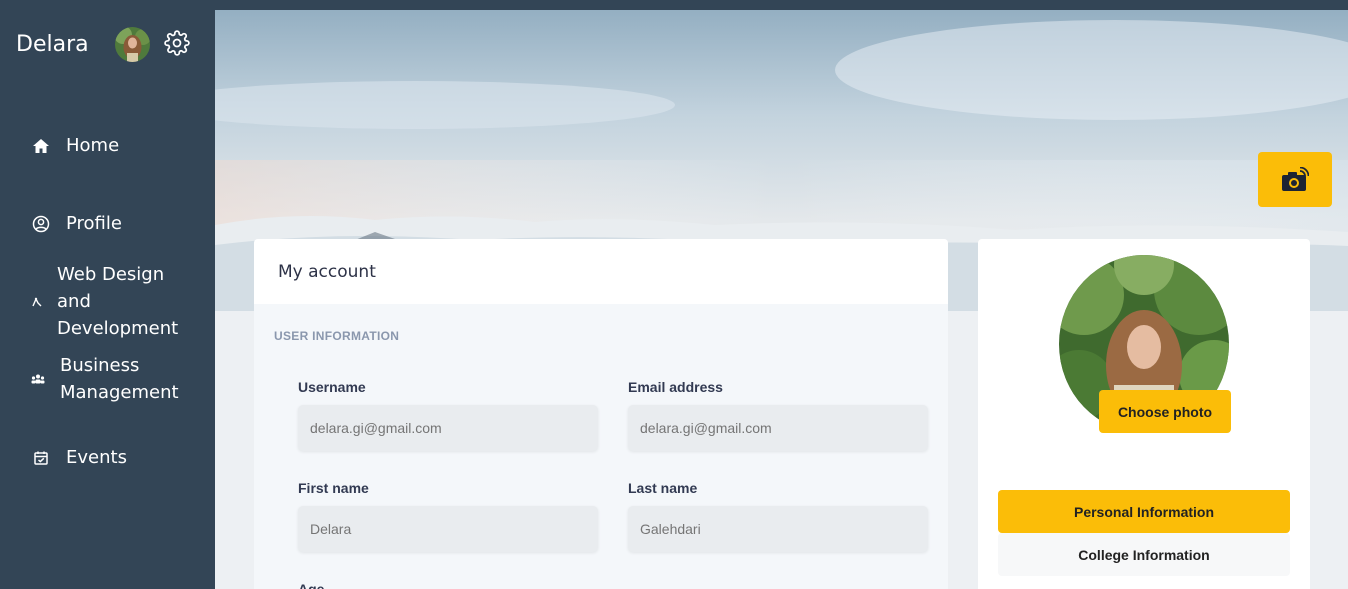  I want to click on gear-icon, so click(177, 43).